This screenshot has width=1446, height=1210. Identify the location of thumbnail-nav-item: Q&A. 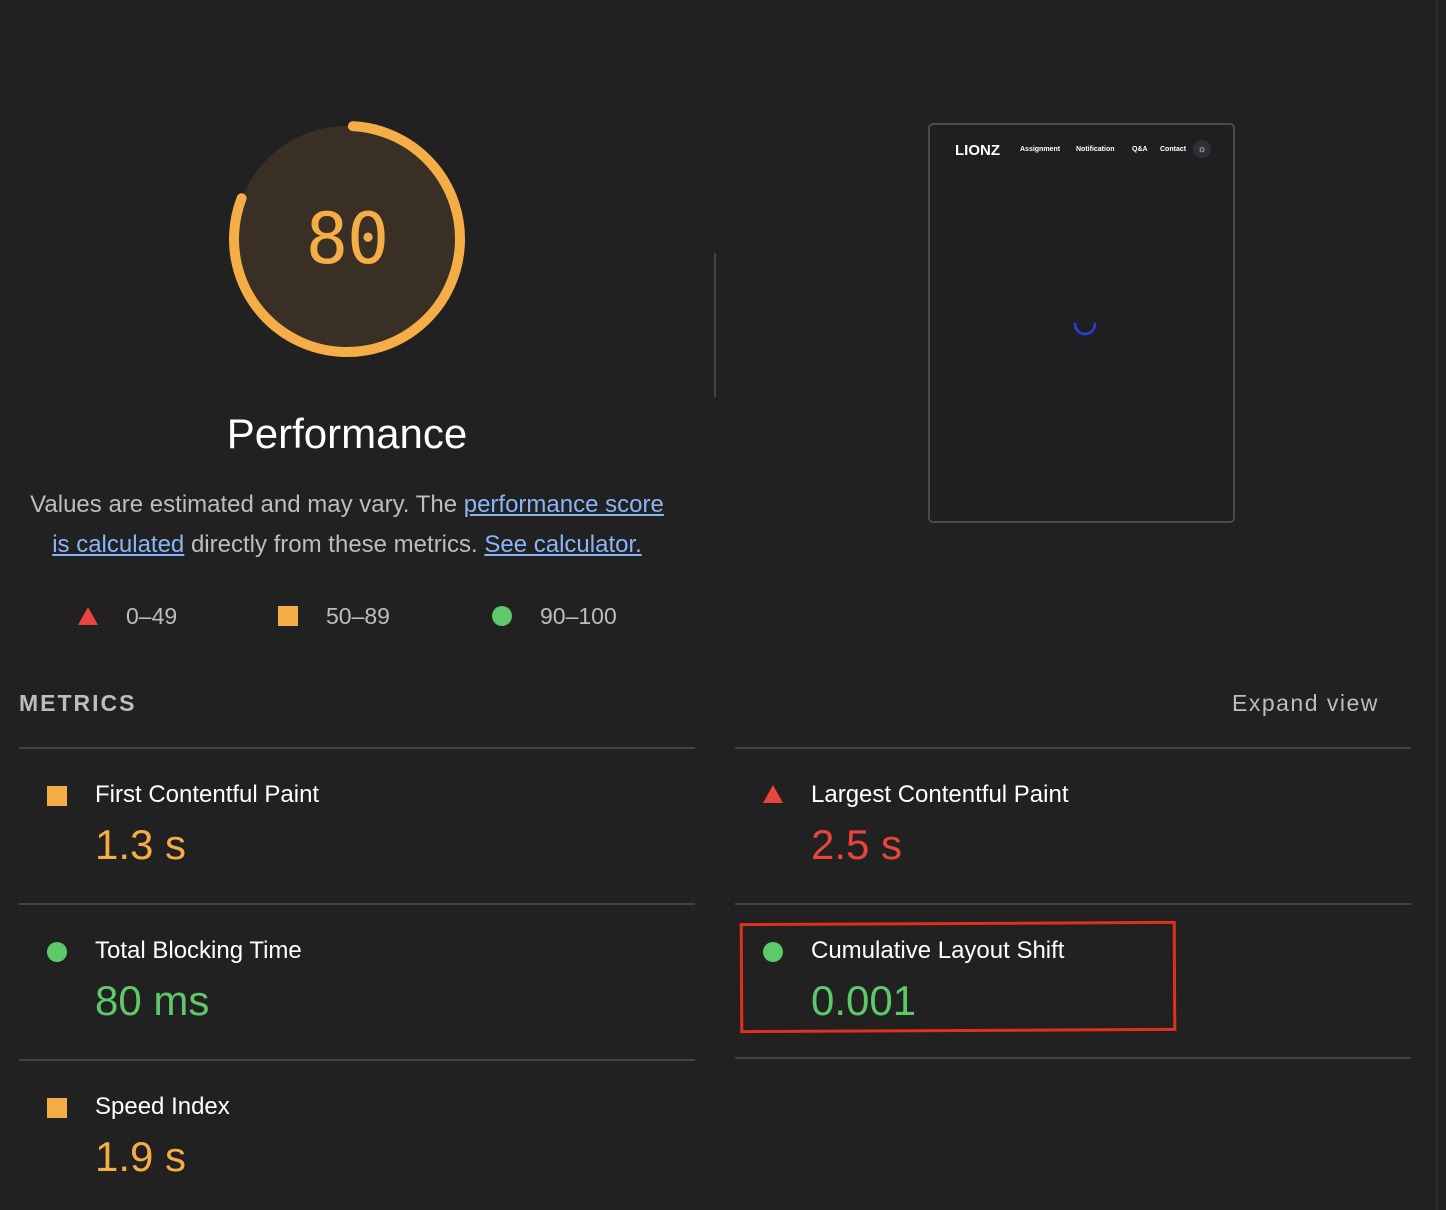
(1140, 149).